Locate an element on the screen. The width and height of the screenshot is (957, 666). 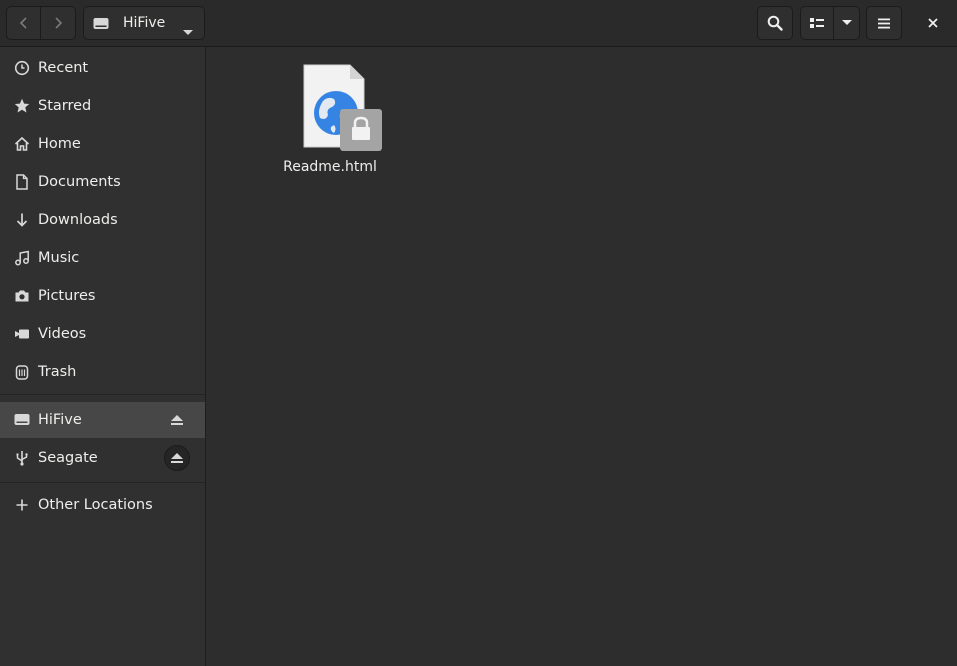
lock-icon is located at coordinates (361, 130).